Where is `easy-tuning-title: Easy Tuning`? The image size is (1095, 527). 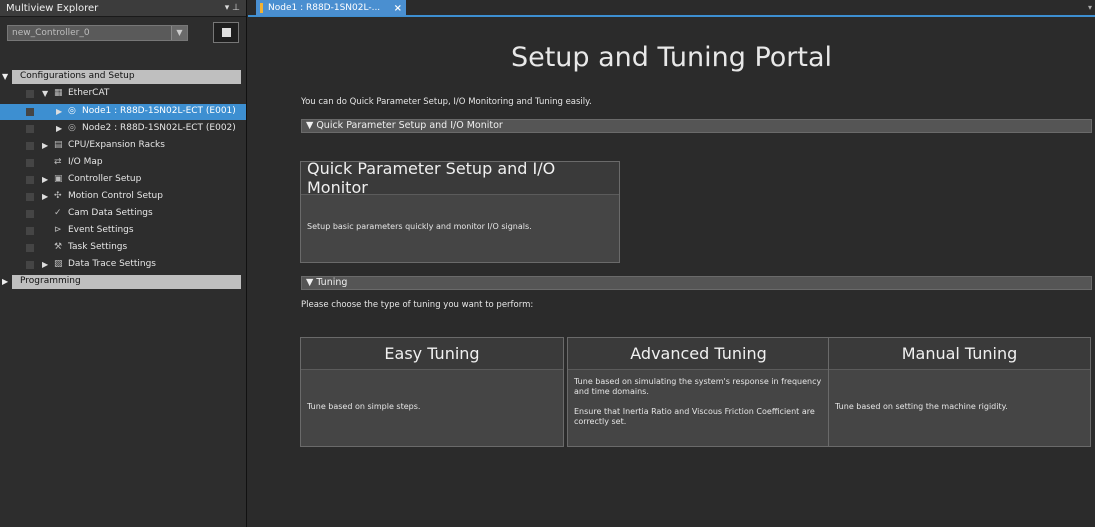
easy-tuning-title: Easy Tuning is located at coordinates (432, 354).